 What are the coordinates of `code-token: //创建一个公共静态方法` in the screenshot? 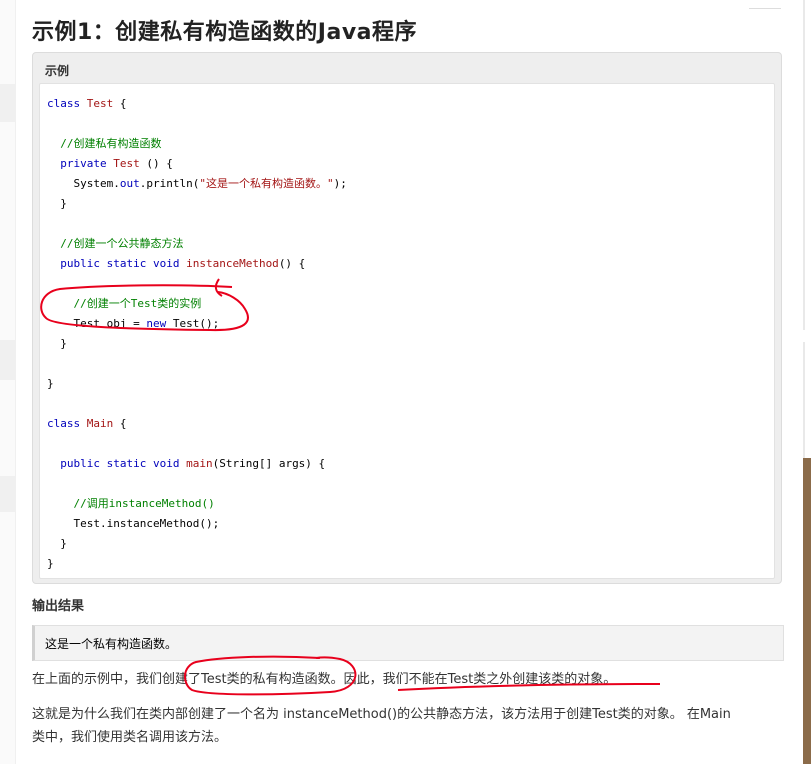 It's located at (115, 243).